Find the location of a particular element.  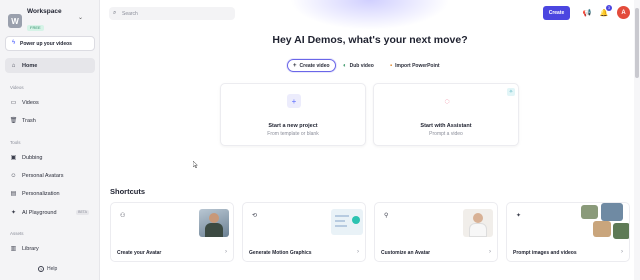

customize-avatar-icon: ⚲ is located at coordinates (386, 216).